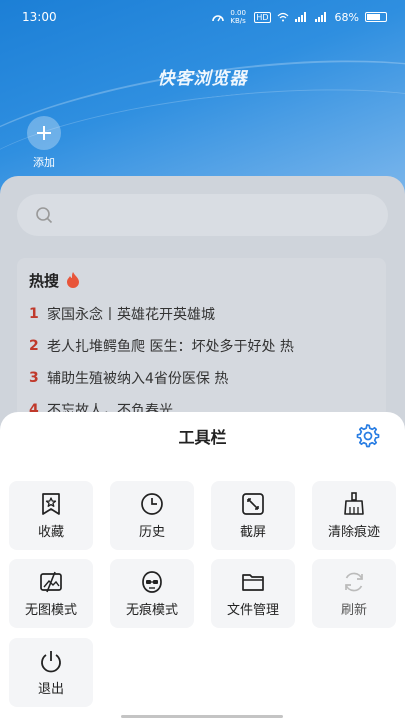 The height and width of the screenshot is (720, 405). What do you see at coordinates (34, 314) in the screenshot?
I see `hot-rank: 1` at bounding box center [34, 314].